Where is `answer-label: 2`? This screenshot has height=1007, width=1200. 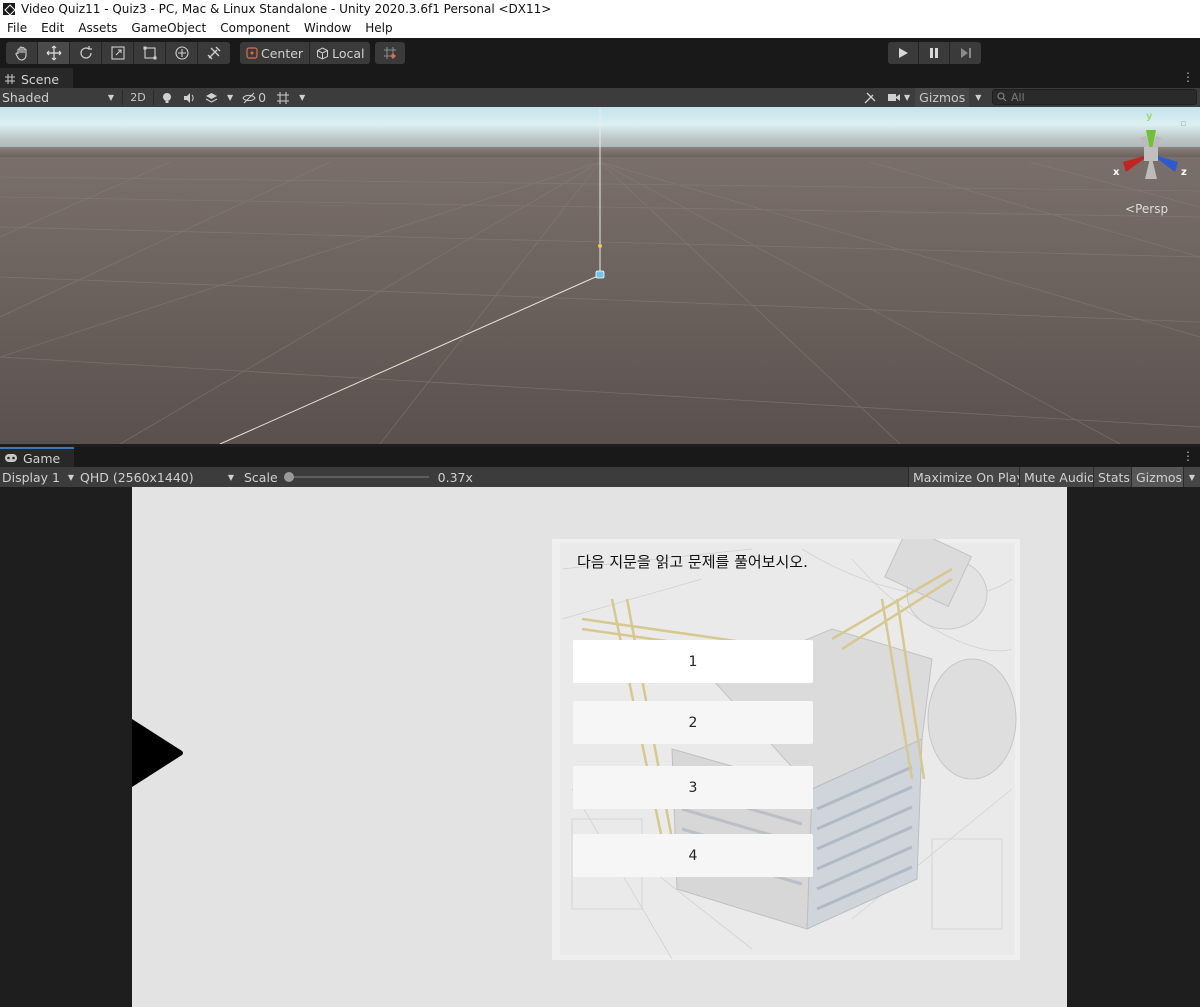 answer-label: 2 is located at coordinates (693, 722).